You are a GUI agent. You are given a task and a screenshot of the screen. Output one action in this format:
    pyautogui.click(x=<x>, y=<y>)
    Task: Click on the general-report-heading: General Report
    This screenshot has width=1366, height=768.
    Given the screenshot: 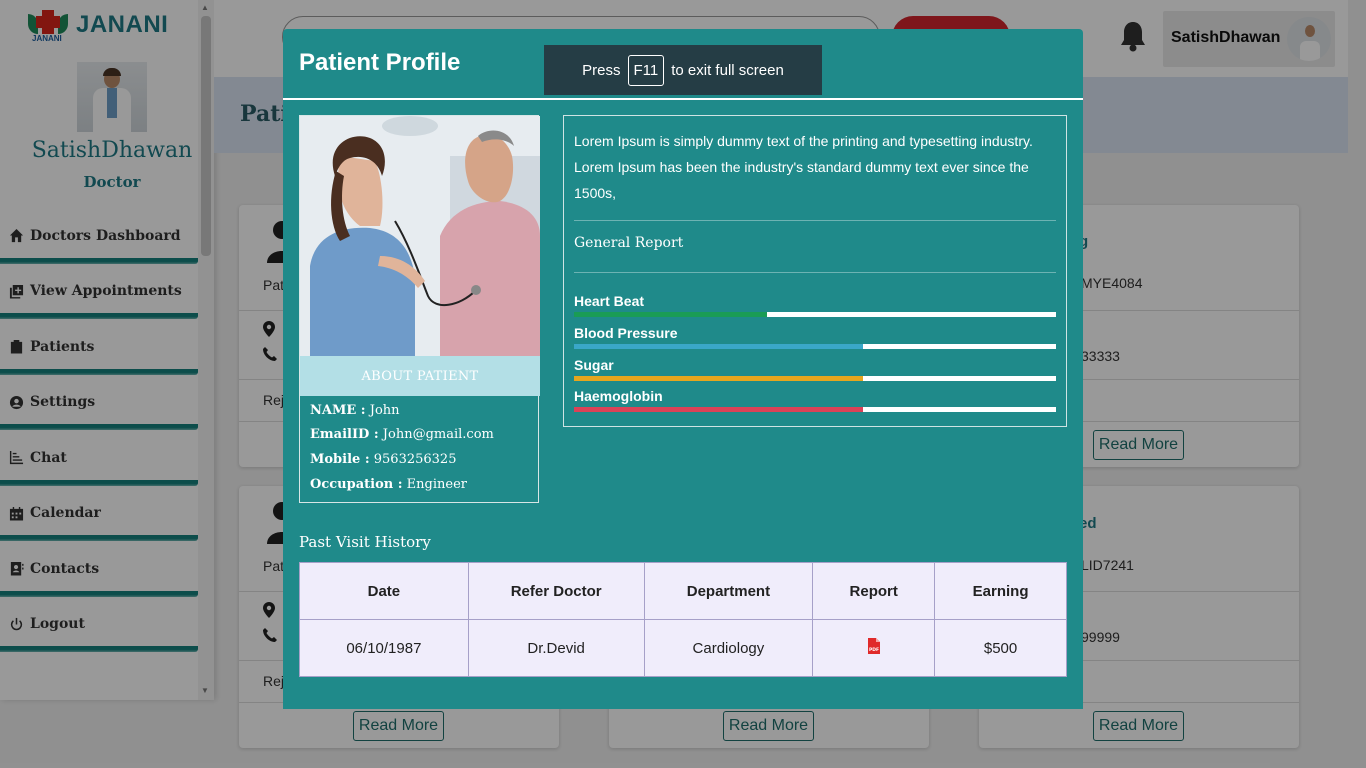 What is the action you would take?
    pyautogui.click(x=629, y=243)
    